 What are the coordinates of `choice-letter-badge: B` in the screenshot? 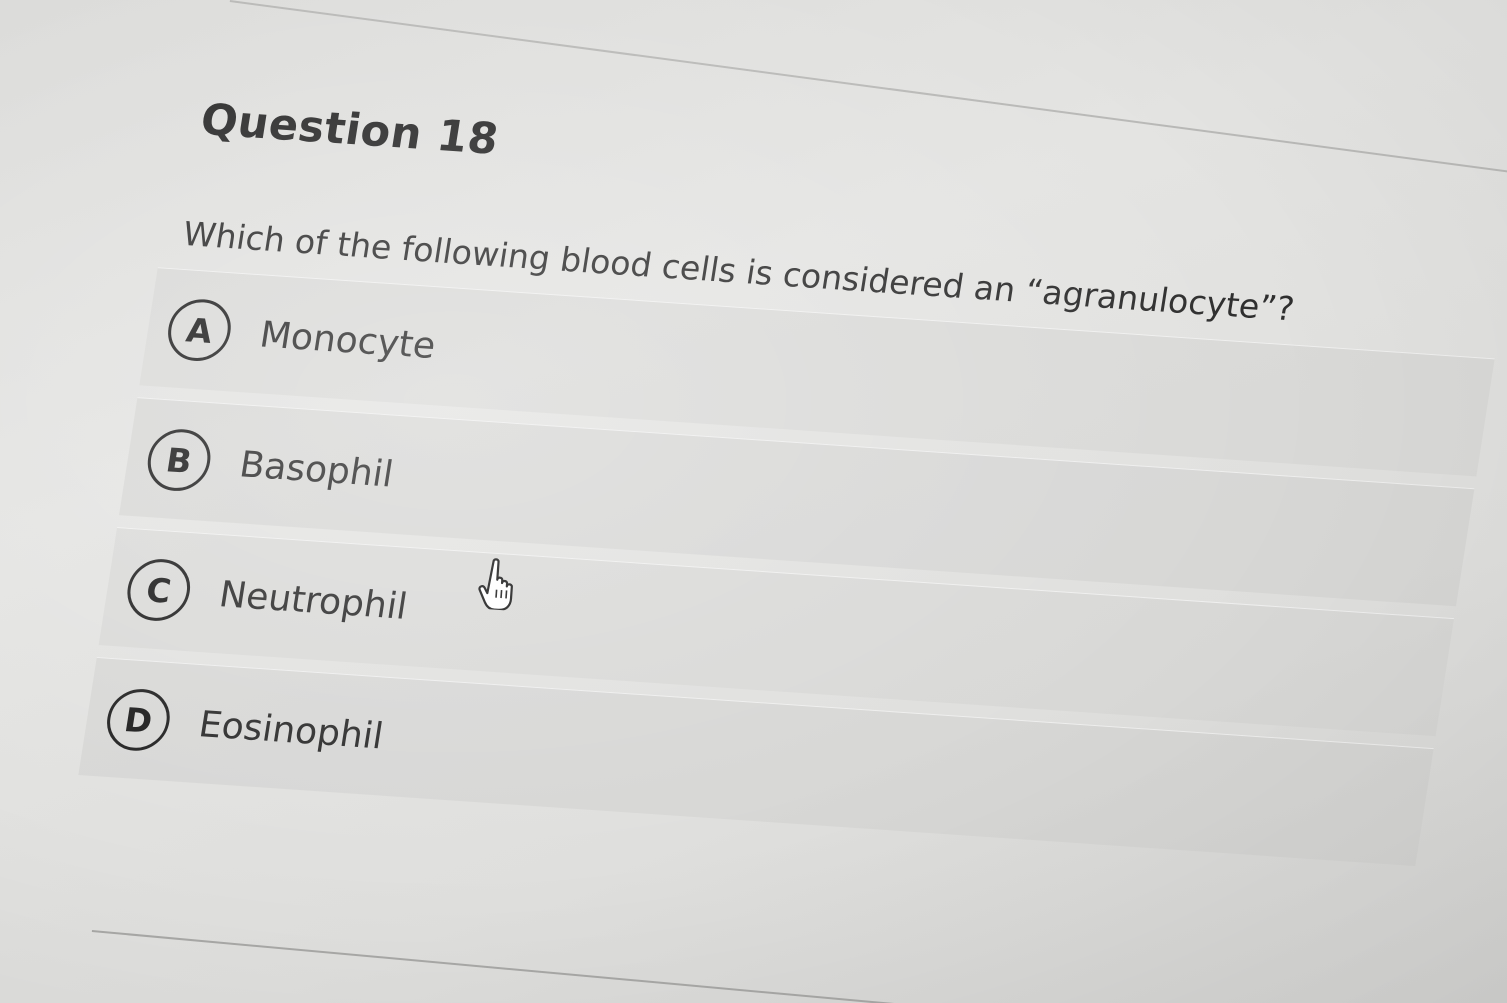 It's located at (179, 460).